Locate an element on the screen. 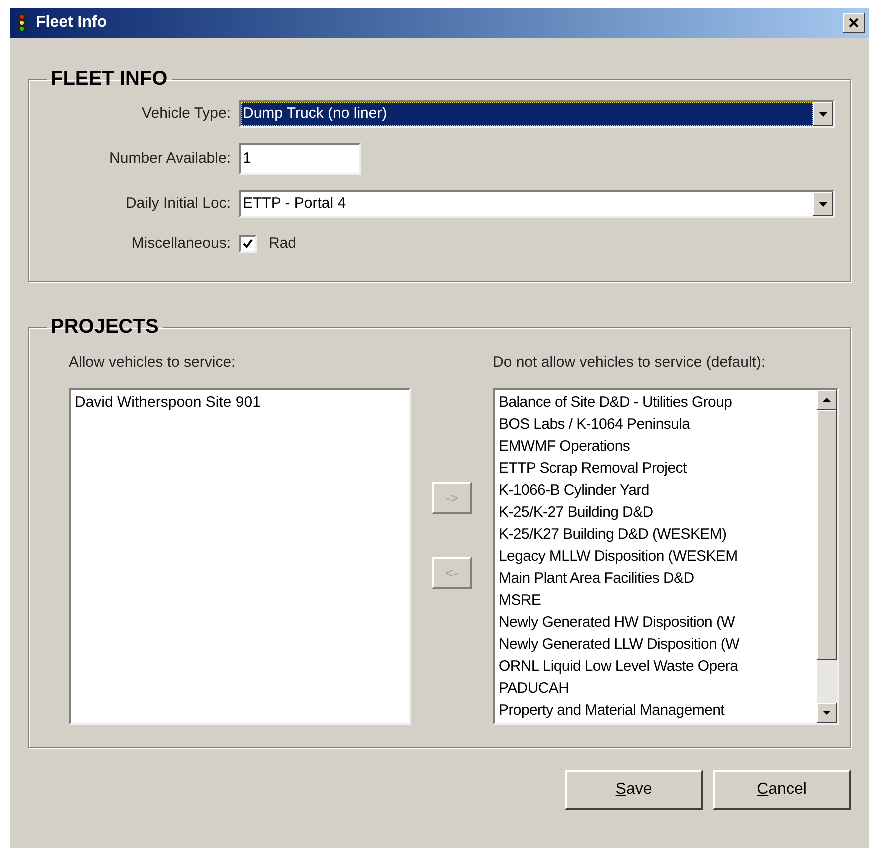  list-item: Balance of Site D&D - Utilities Group is located at coordinates (615, 403).